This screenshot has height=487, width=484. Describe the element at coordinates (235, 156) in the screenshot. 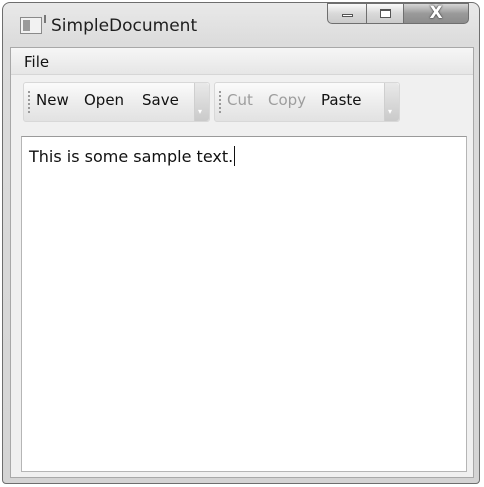

I see `text-caret` at that location.